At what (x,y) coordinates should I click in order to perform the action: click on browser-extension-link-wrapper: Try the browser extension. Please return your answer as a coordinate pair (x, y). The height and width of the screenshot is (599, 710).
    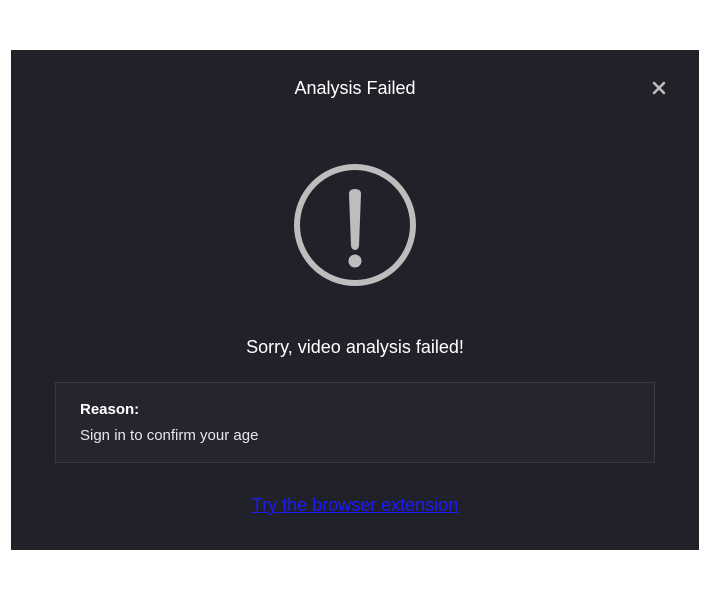
    Looking at the image, I should click on (355, 505).